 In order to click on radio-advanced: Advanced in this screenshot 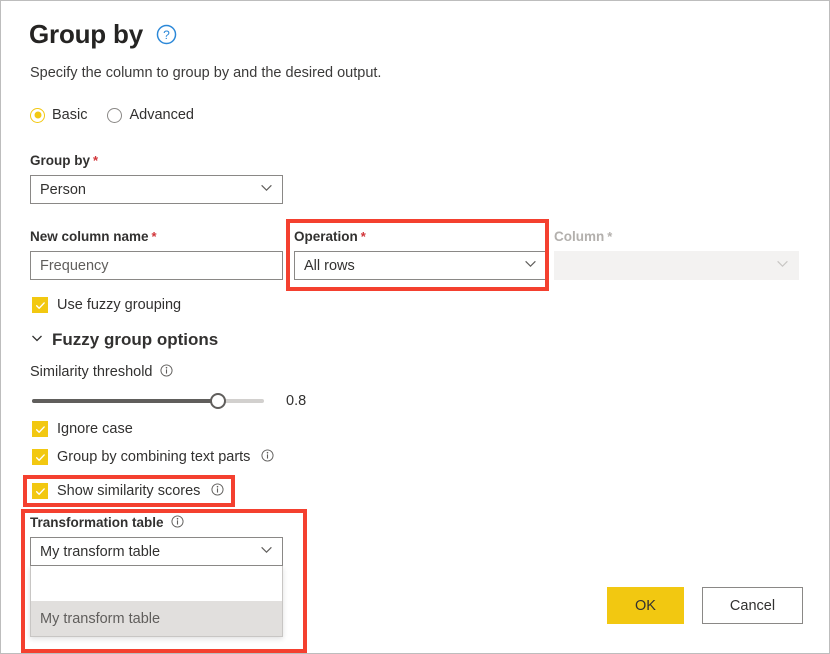, I will do `click(150, 115)`.